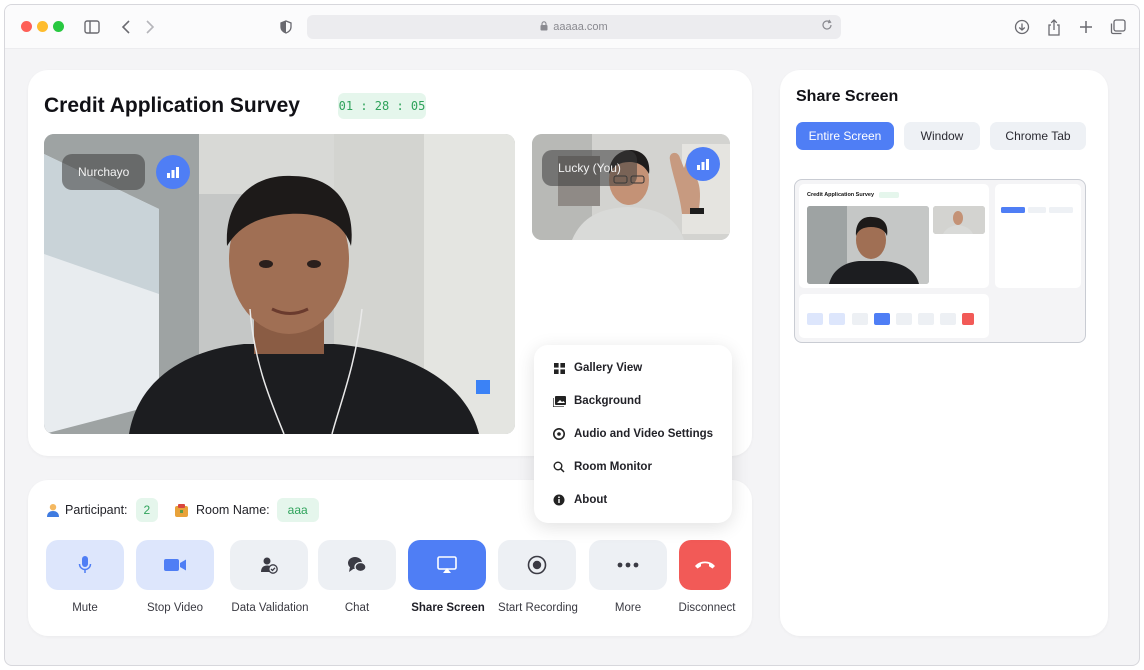 The width and height of the screenshot is (1144, 670). I want to click on menu-item-label: Audio and Video Settings, so click(644, 434).